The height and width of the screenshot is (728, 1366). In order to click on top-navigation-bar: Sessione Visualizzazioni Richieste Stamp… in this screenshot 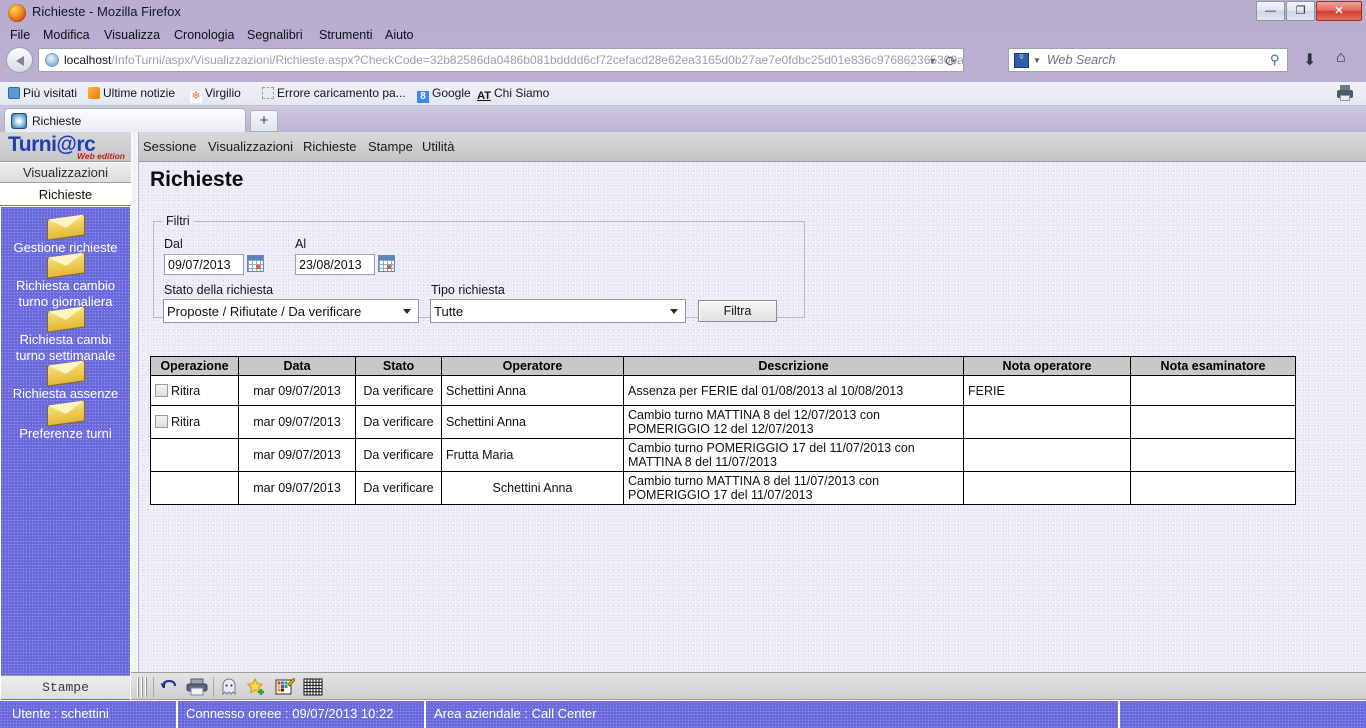, I will do `click(752, 147)`.